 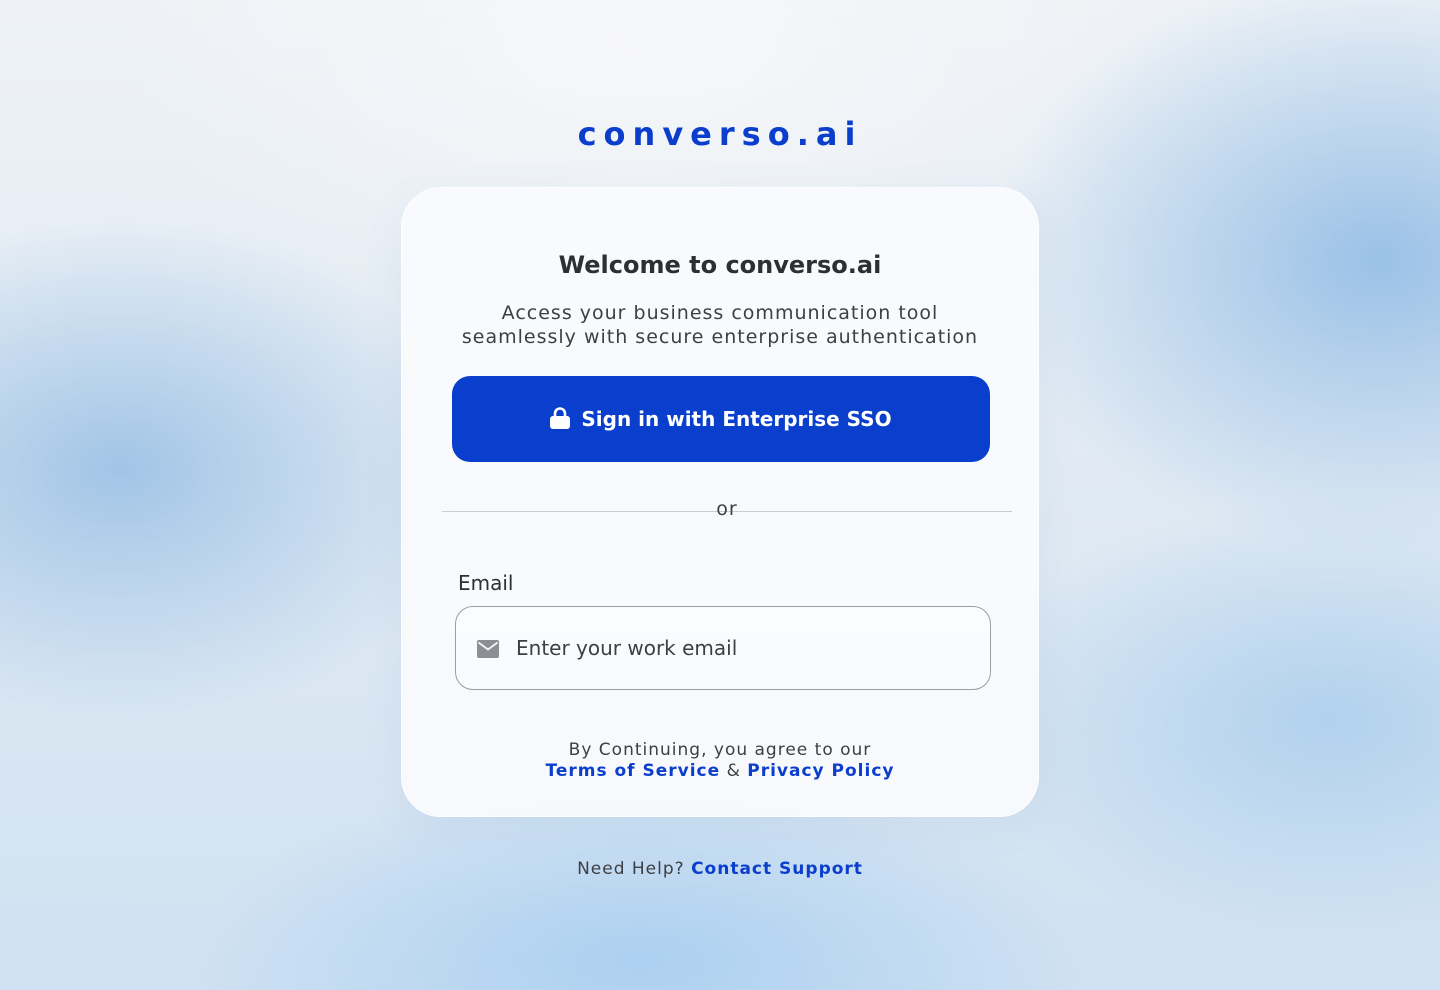 What do you see at coordinates (820, 771) in the screenshot?
I see `privacy-policy-link: Privacy Policy` at bounding box center [820, 771].